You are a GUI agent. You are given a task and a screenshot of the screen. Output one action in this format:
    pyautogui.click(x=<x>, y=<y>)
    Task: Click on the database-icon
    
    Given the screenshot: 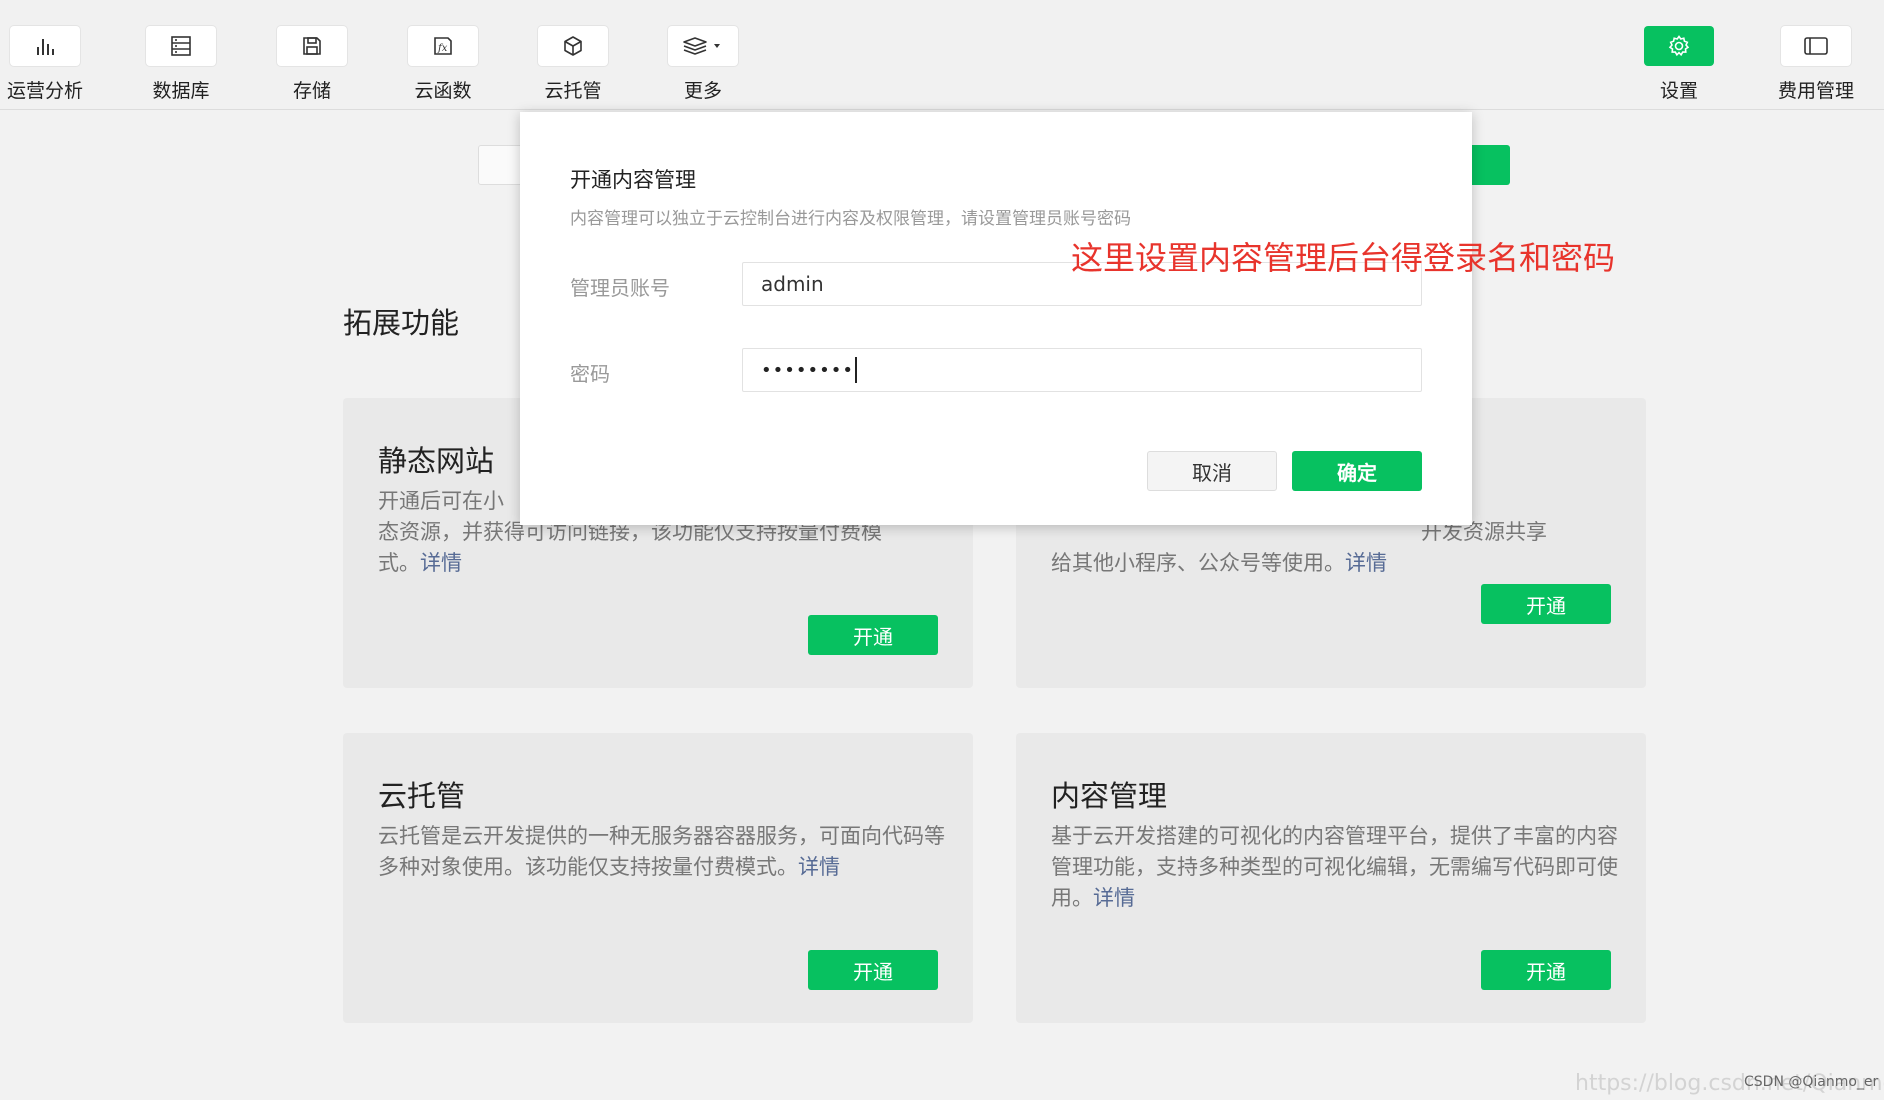 What is the action you would take?
    pyautogui.click(x=181, y=46)
    